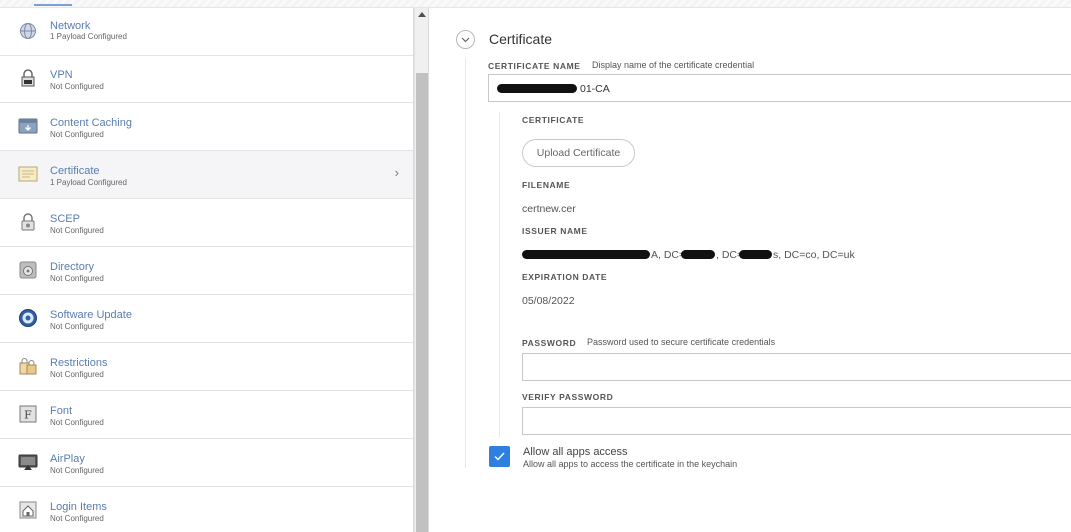 The width and height of the screenshot is (1071, 532). Describe the element at coordinates (28, 78) in the screenshot. I see `vpn-lock-icon` at that location.